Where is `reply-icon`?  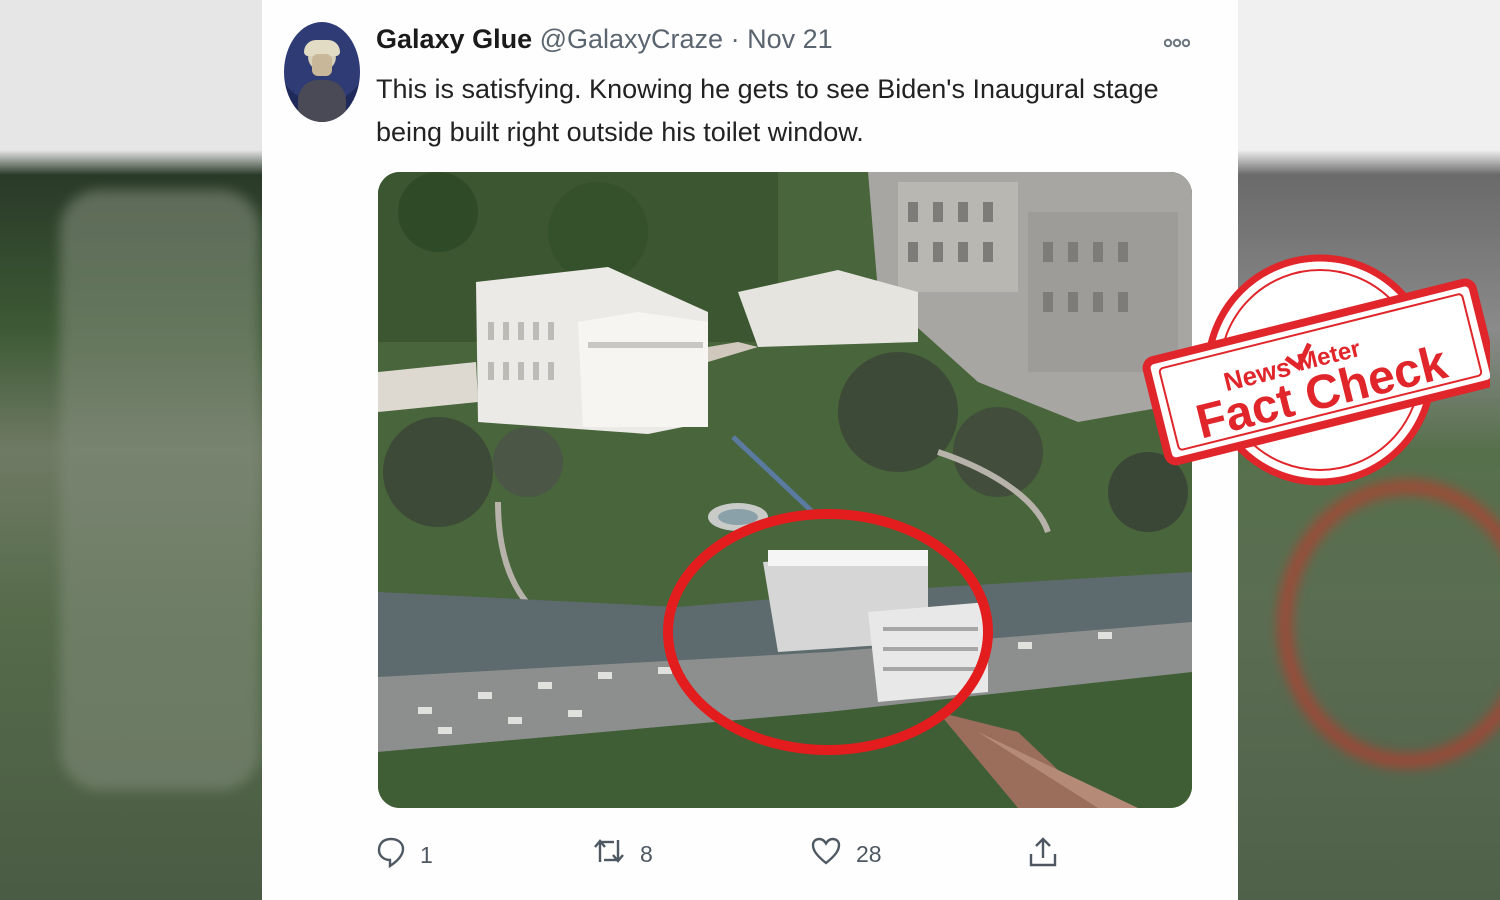
reply-icon is located at coordinates (398, 855).